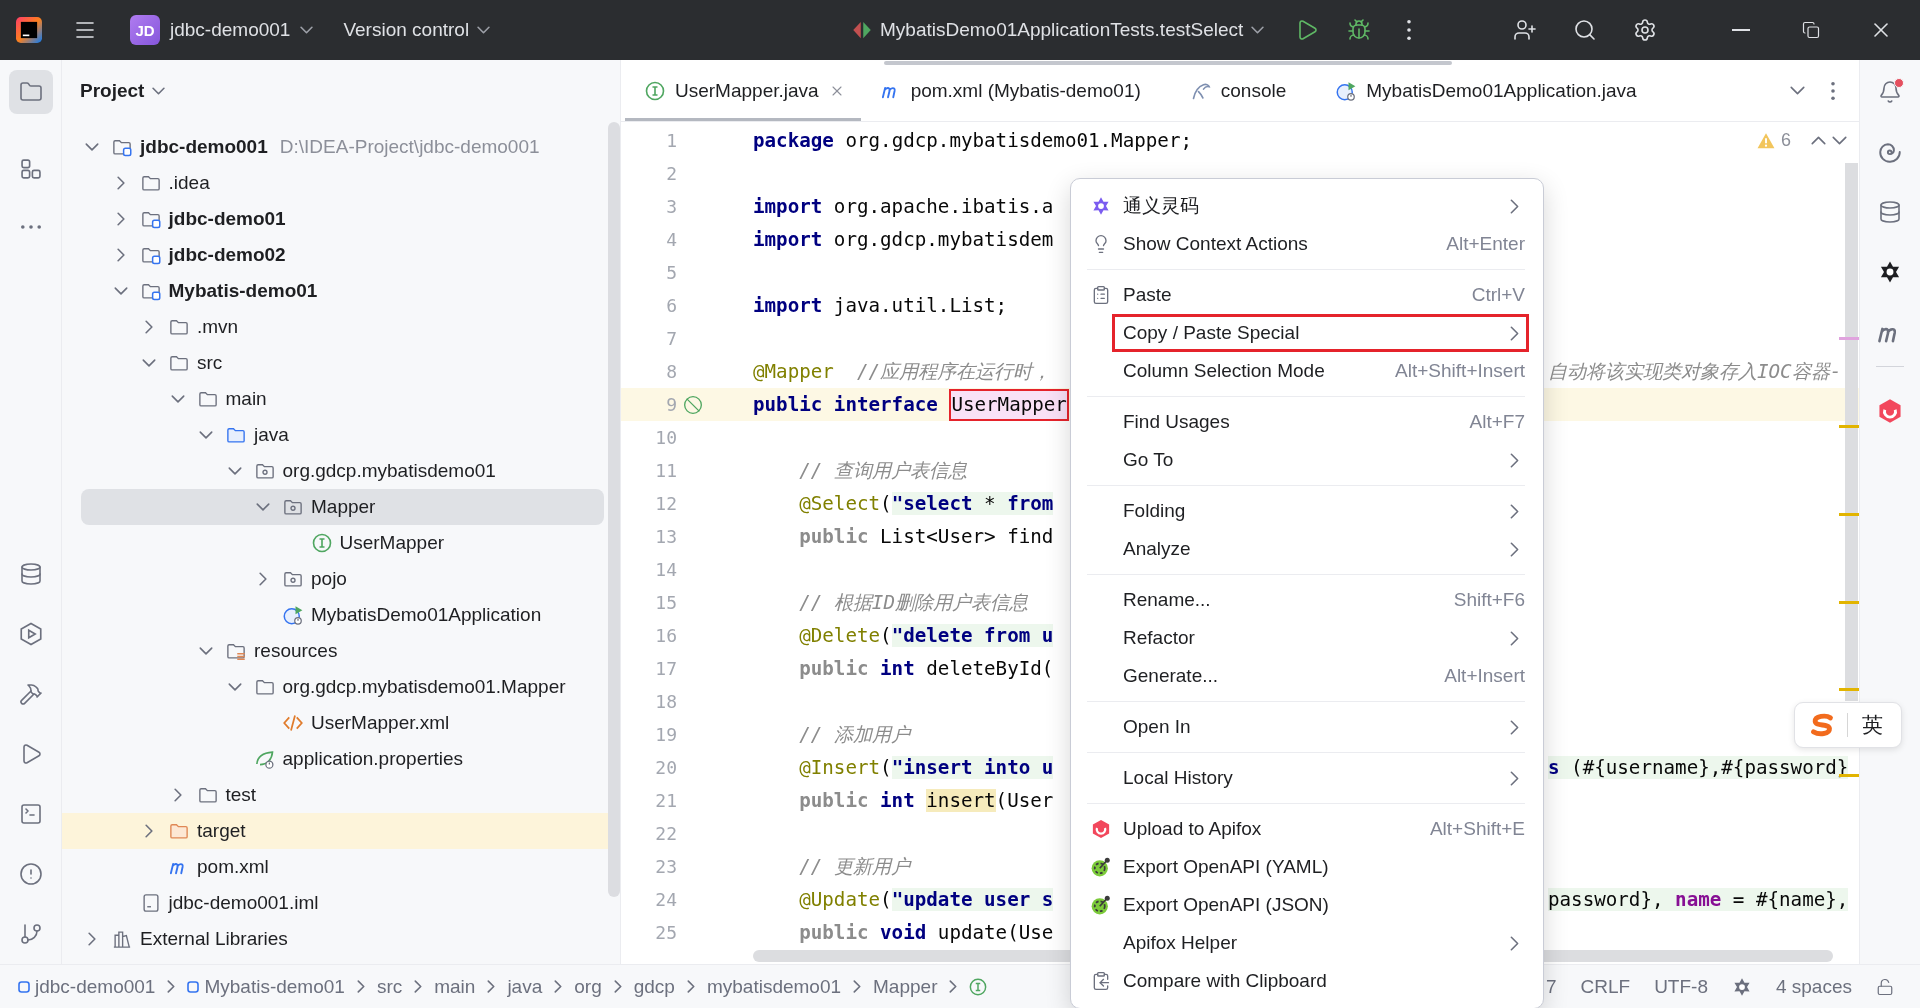 The image size is (1920, 1008). Describe the element at coordinates (1307, 333) in the screenshot. I see `menu-item: Copy / Paste Special` at that location.